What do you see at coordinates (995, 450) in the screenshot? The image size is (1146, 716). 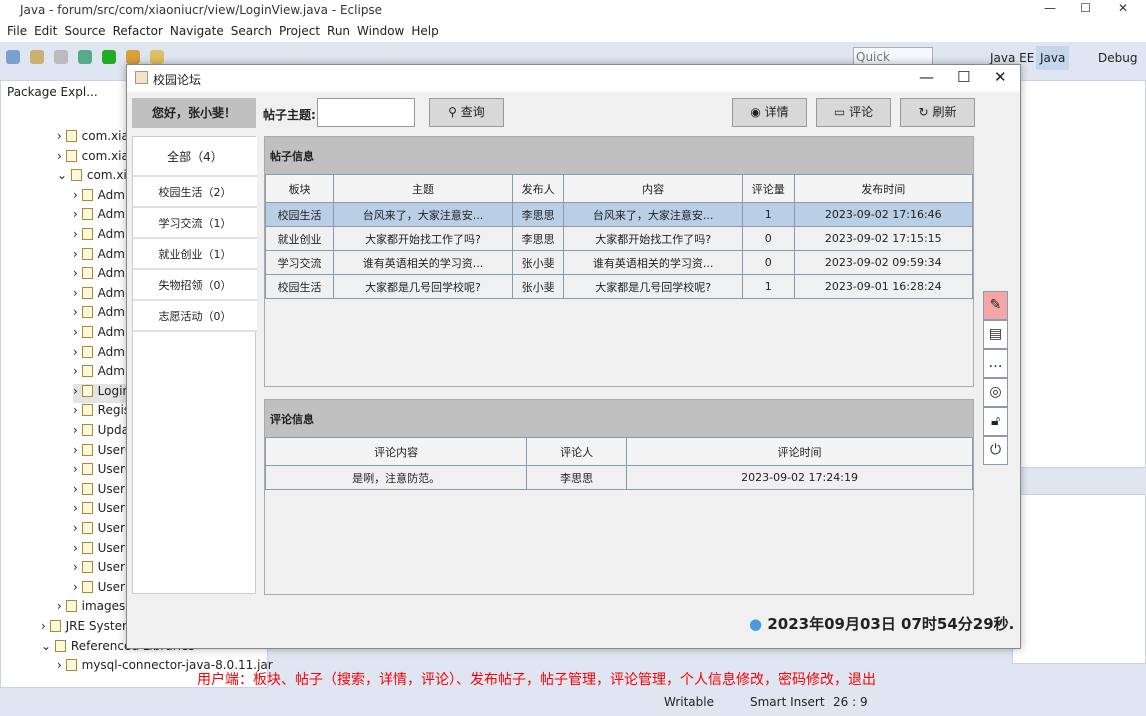 I see `power-icon: ⏻` at bounding box center [995, 450].